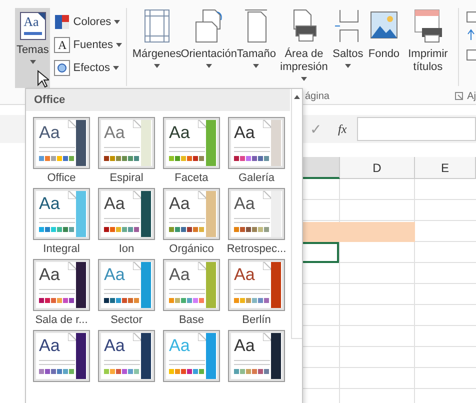 This screenshot has width=476, height=403. What do you see at coordinates (88, 22) in the screenshot?
I see `ribbon-small-button: Colores` at bounding box center [88, 22].